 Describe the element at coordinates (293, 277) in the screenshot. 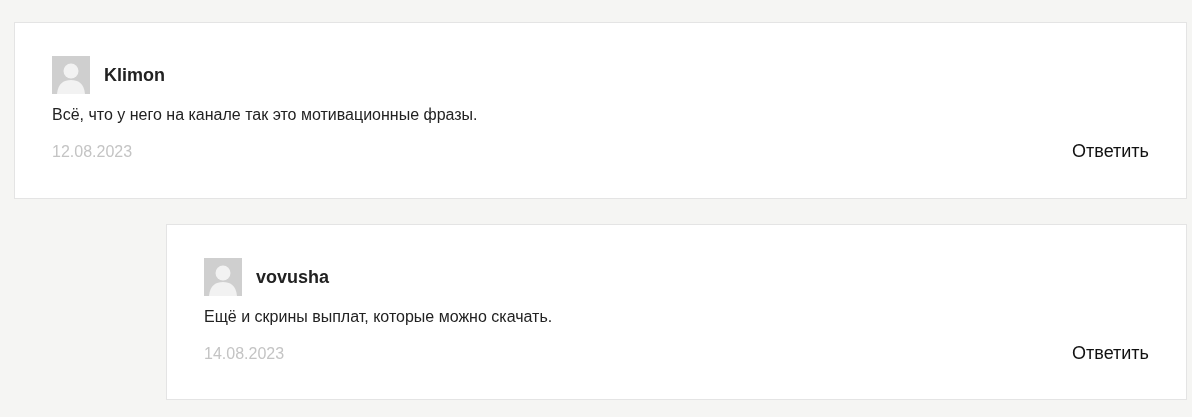

I see `comment-author: vovusha` at that location.